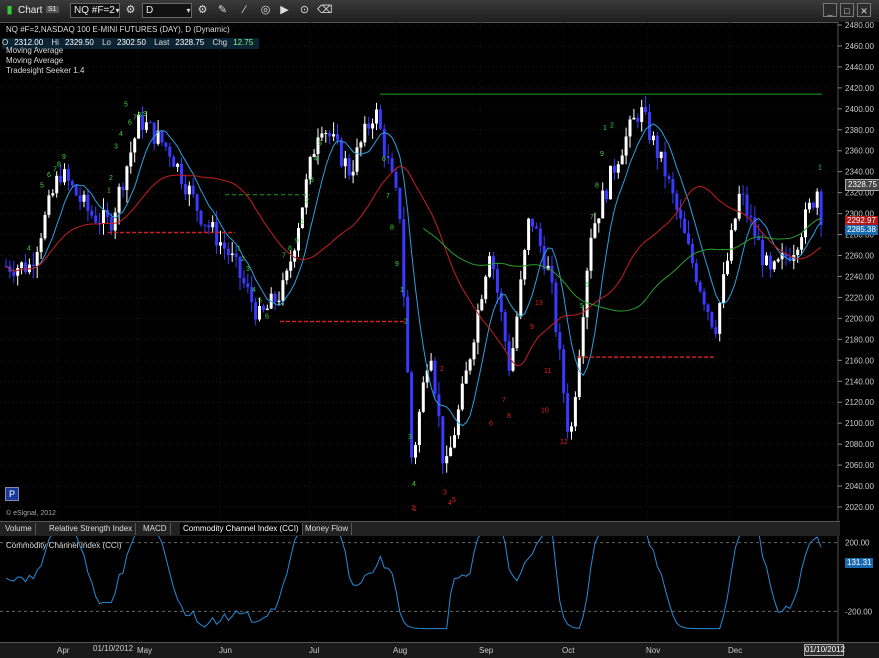  I want to click on draw-line-icon: ∕, so click(244, 10).